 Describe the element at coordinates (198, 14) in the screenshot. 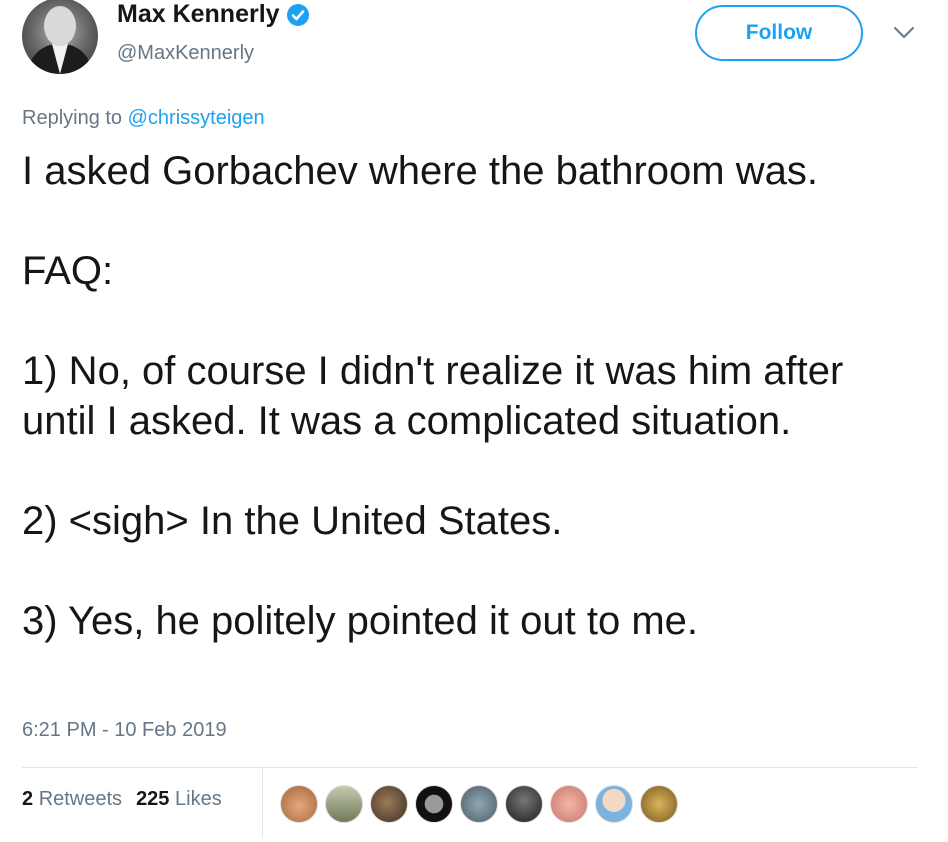

I see `author-display-name: Max Kennerly` at that location.